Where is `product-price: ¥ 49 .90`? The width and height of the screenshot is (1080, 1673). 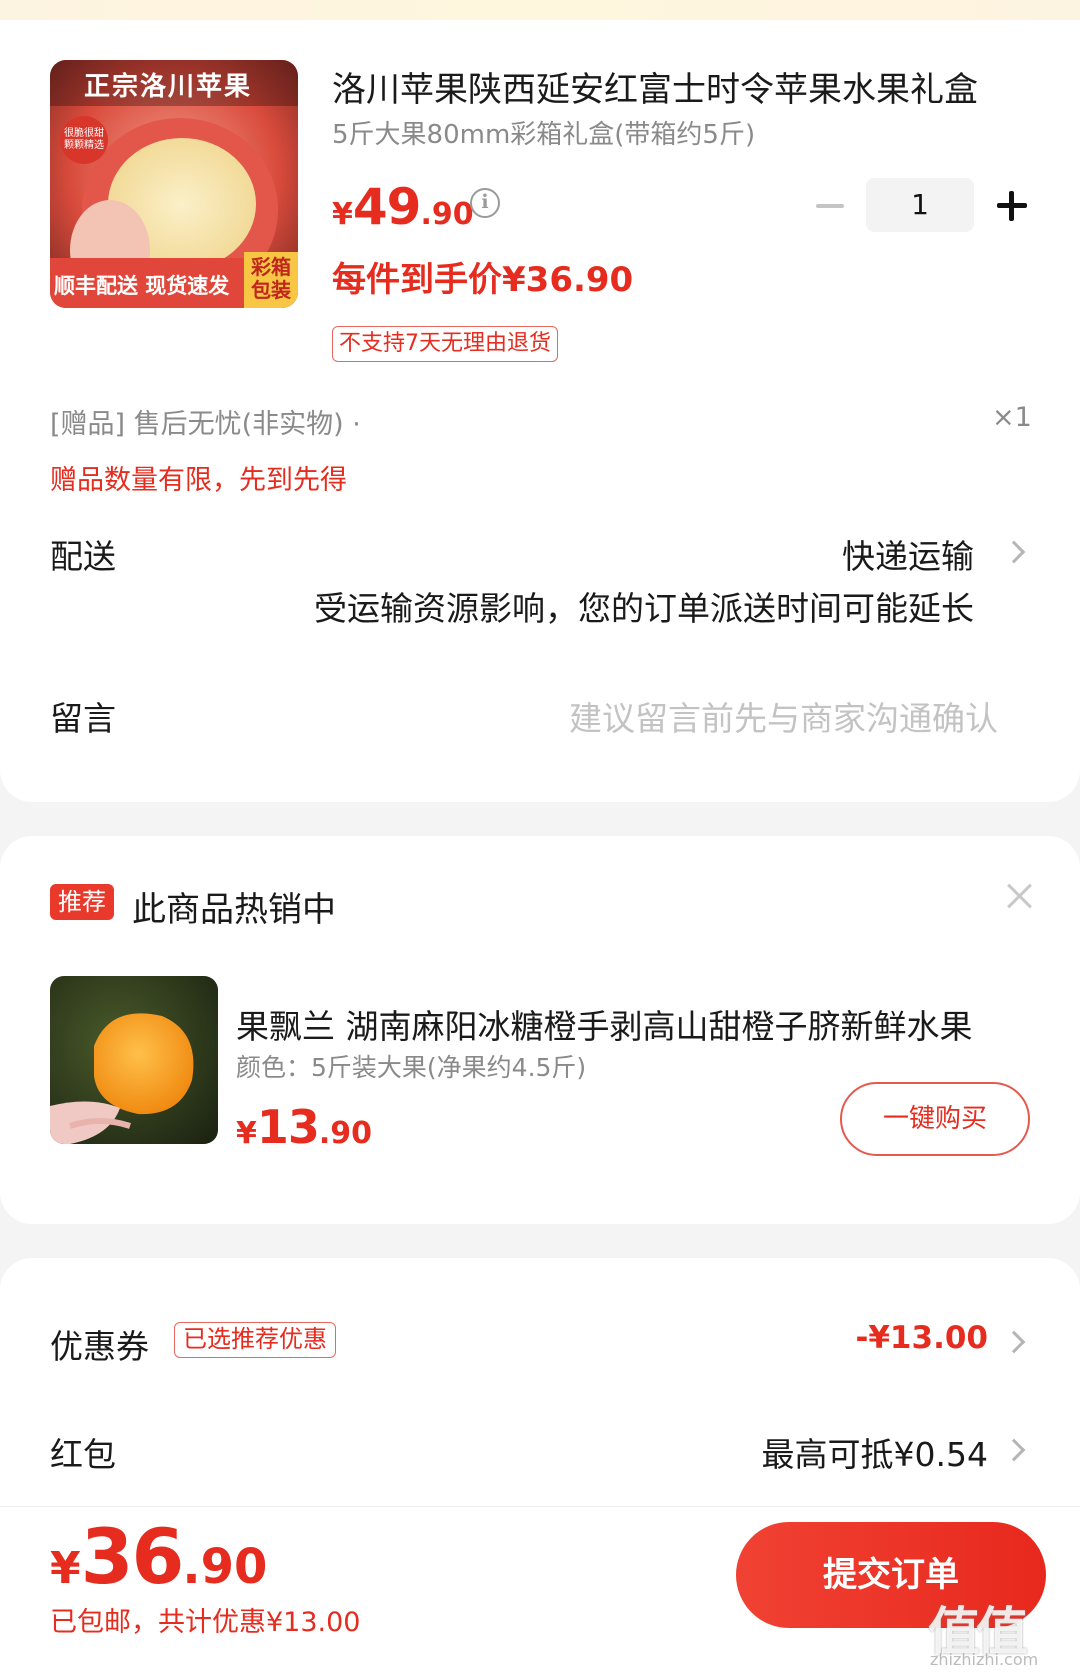
product-price: ¥ 49 .90 is located at coordinates (403, 207).